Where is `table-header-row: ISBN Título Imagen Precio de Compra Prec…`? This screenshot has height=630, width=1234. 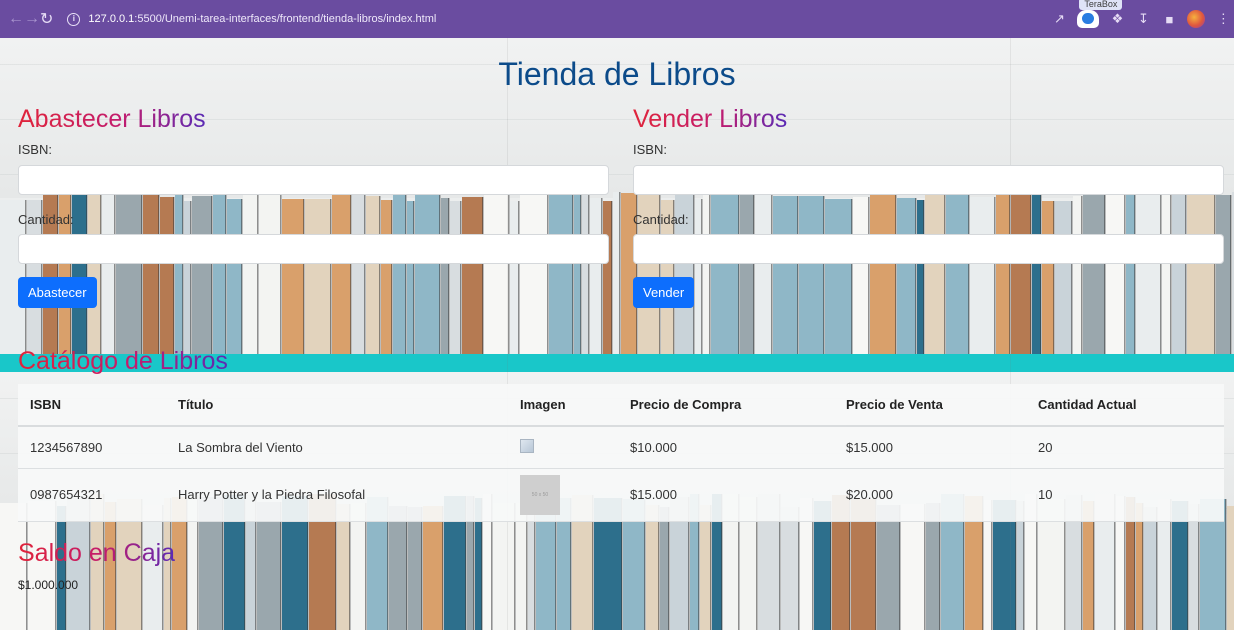 table-header-row: ISBN Título Imagen Precio de Compra Prec… is located at coordinates (621, 405).